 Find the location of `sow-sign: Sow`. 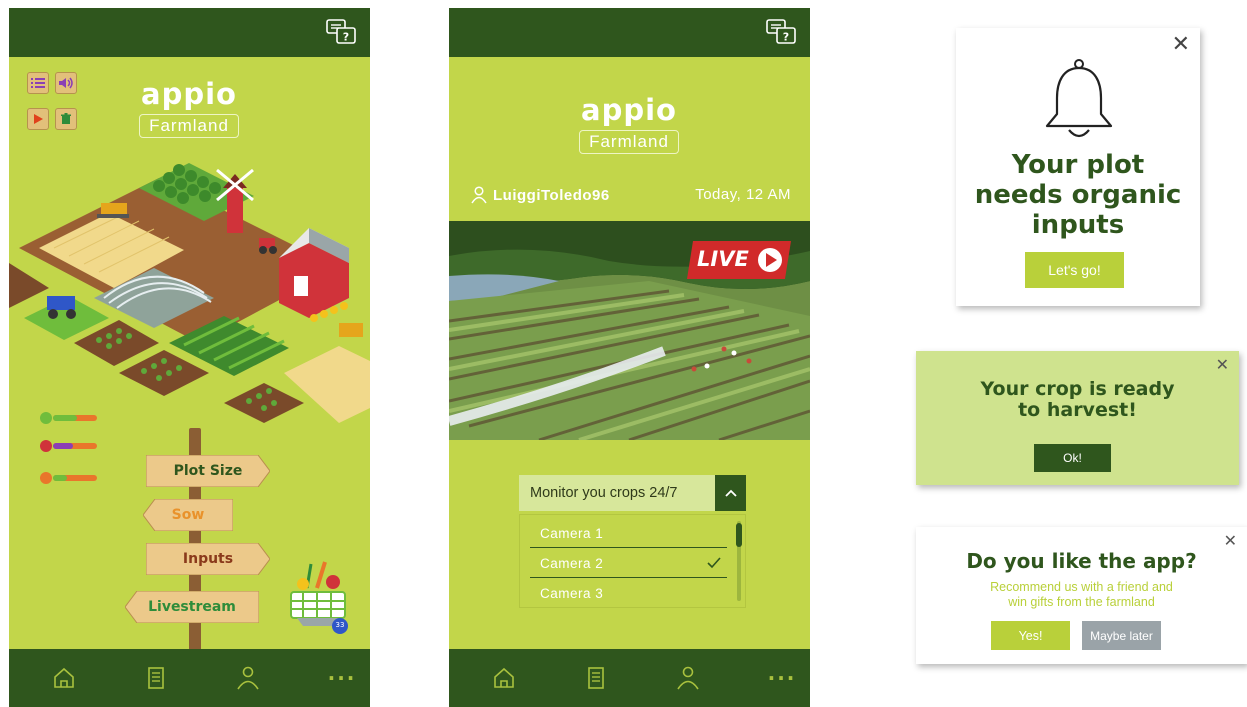

sow-sign: Sow is located at coordinates (188, 515).